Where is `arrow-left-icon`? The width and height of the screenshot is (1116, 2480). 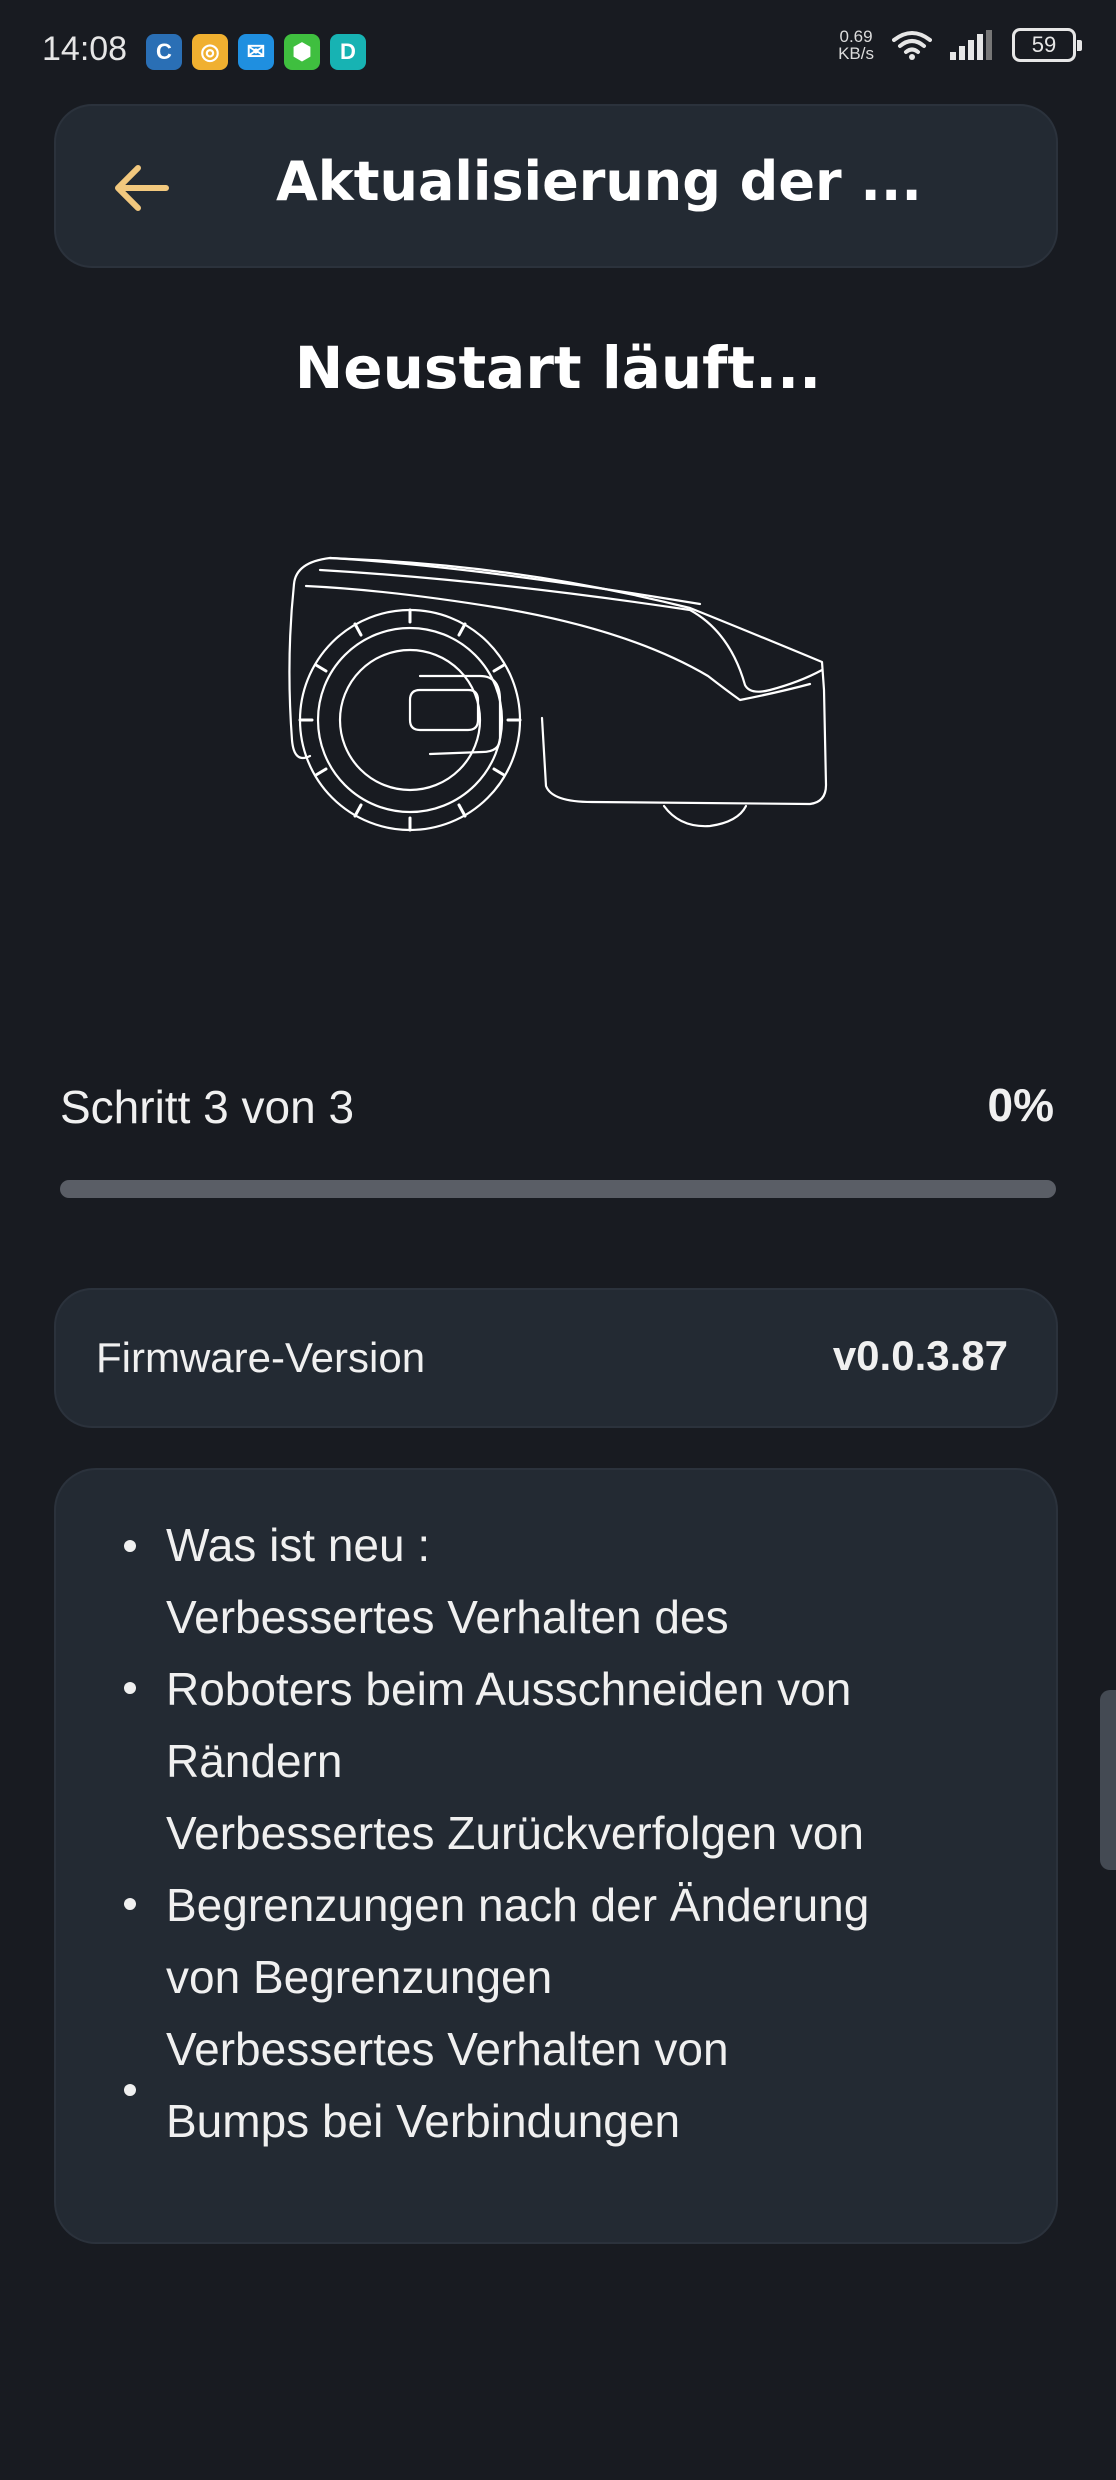
arrow-left-icon is located at coordinates (142, 188).